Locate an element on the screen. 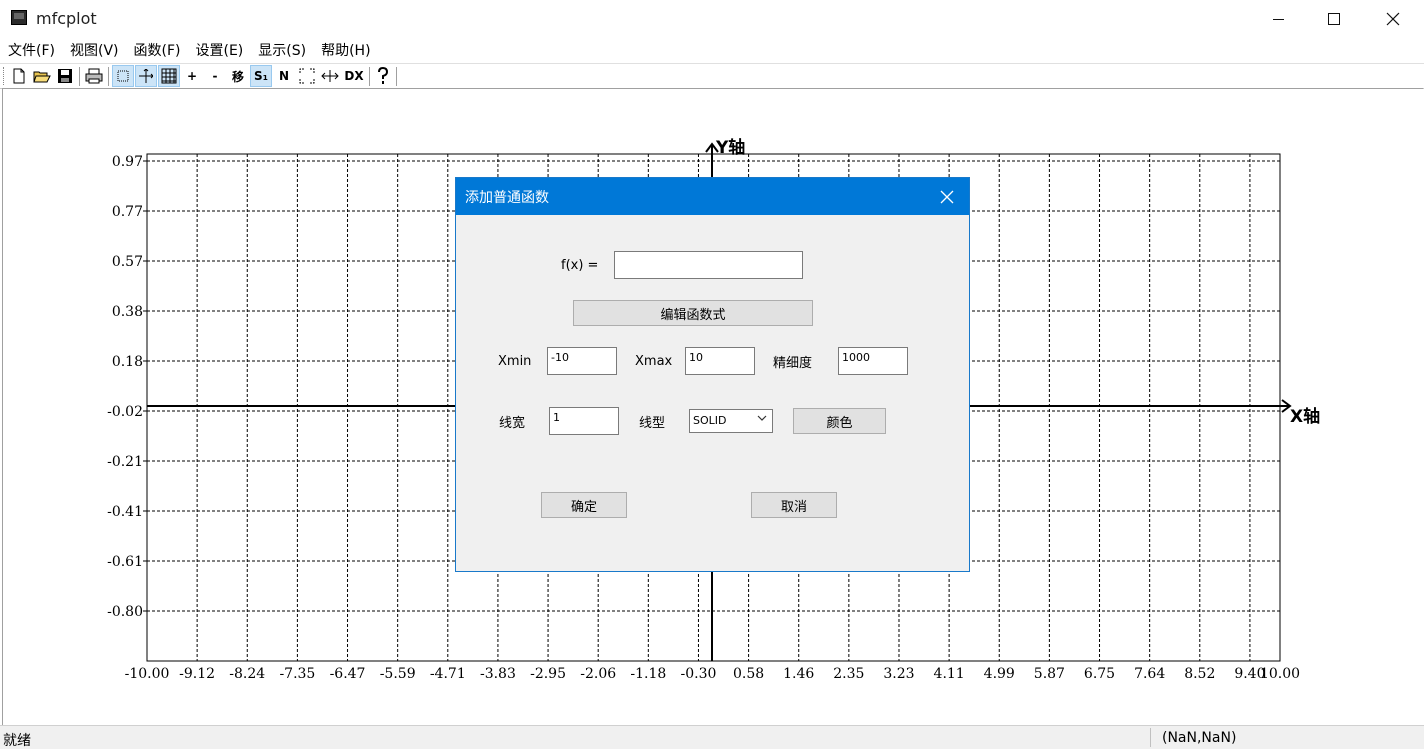  printer-icon is located at coordinates (94, 76).